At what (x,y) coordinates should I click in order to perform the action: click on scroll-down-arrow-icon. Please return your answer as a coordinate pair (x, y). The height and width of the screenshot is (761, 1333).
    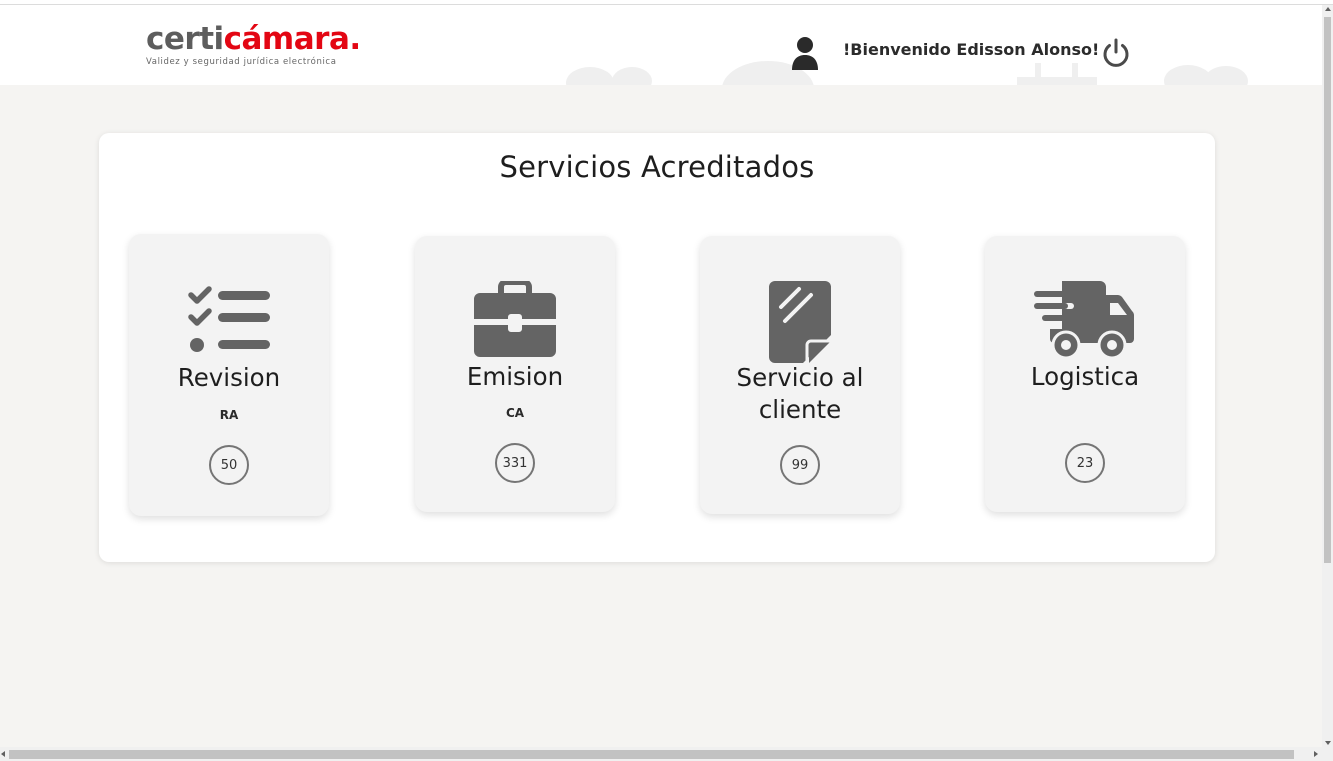
    Looking at the image, I should click on (1328, 743).